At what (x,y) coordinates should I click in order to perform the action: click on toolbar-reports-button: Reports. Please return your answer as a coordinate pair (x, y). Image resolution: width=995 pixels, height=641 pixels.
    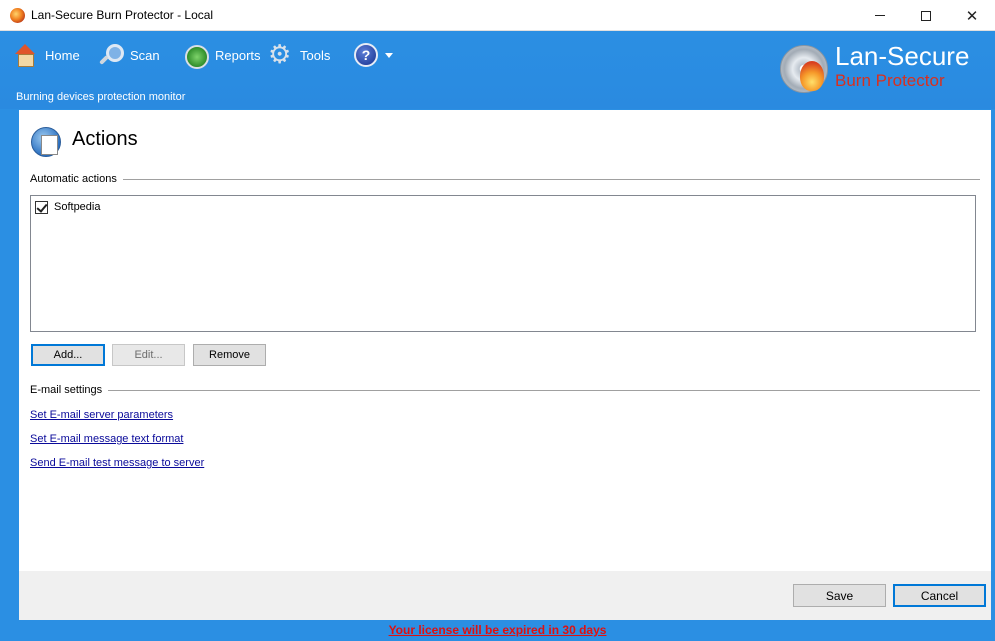
    Looking at the image, I should click on (222, 55).